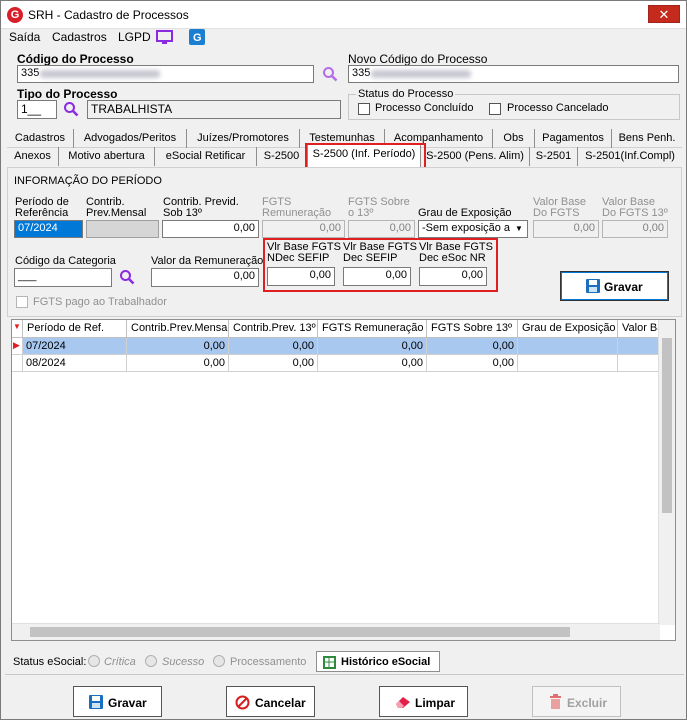  I want to click on processo-concluido-checkbox, so click(364, 109).